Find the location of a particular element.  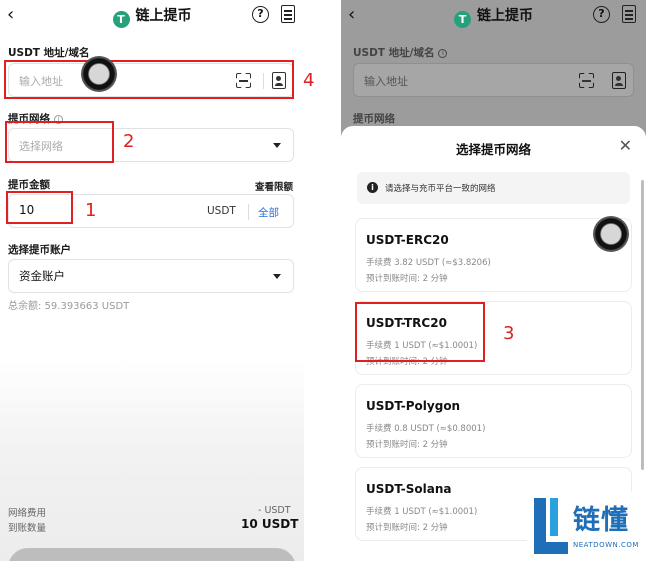

account-value: 资金账户 is located at coordinates (42, 276).